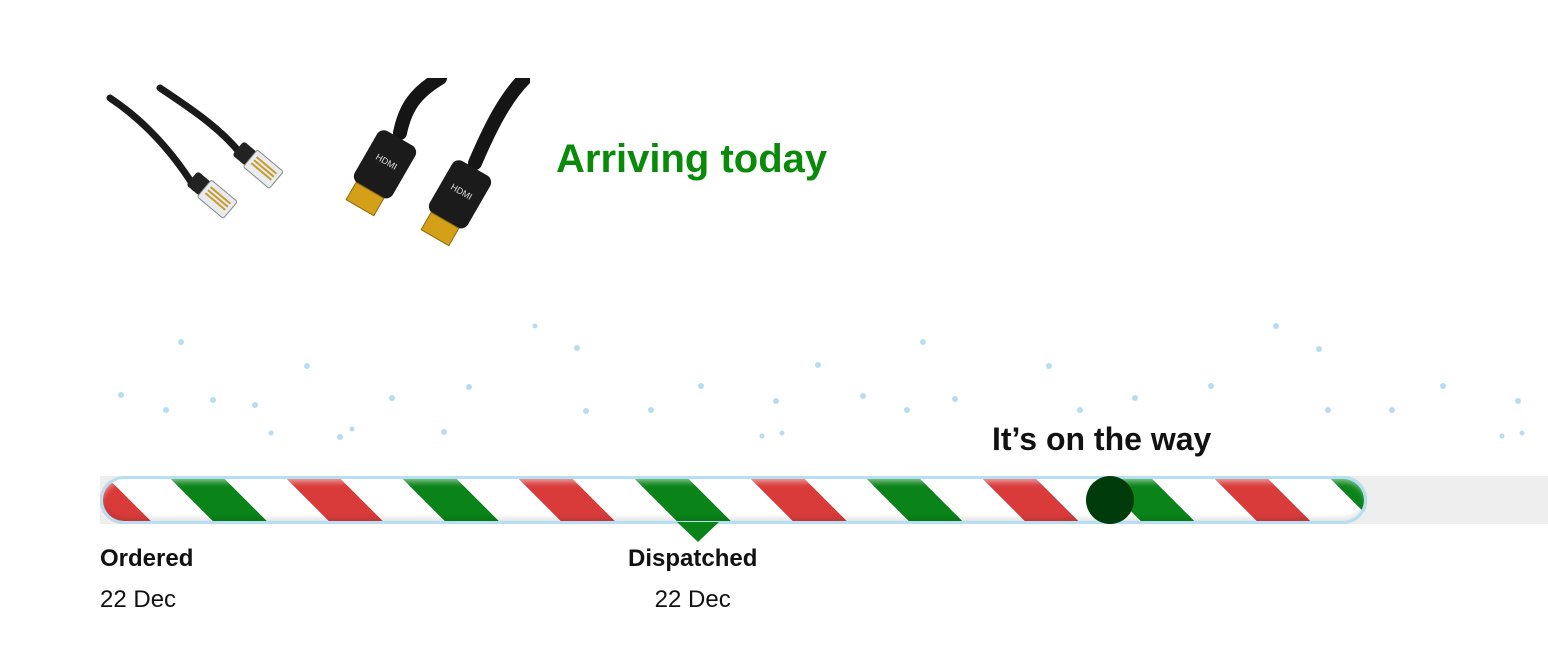 This screenshot has width=1548, height=666. What do you see at coordinates (733, 500) in the screenshot?
I see `progress-bar-fill` at bounding box center [733, 500].